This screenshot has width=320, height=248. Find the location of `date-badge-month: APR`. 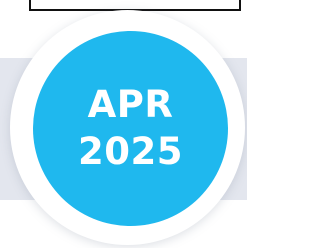

date-badge-month: APR is located at coordinates (130, 105).